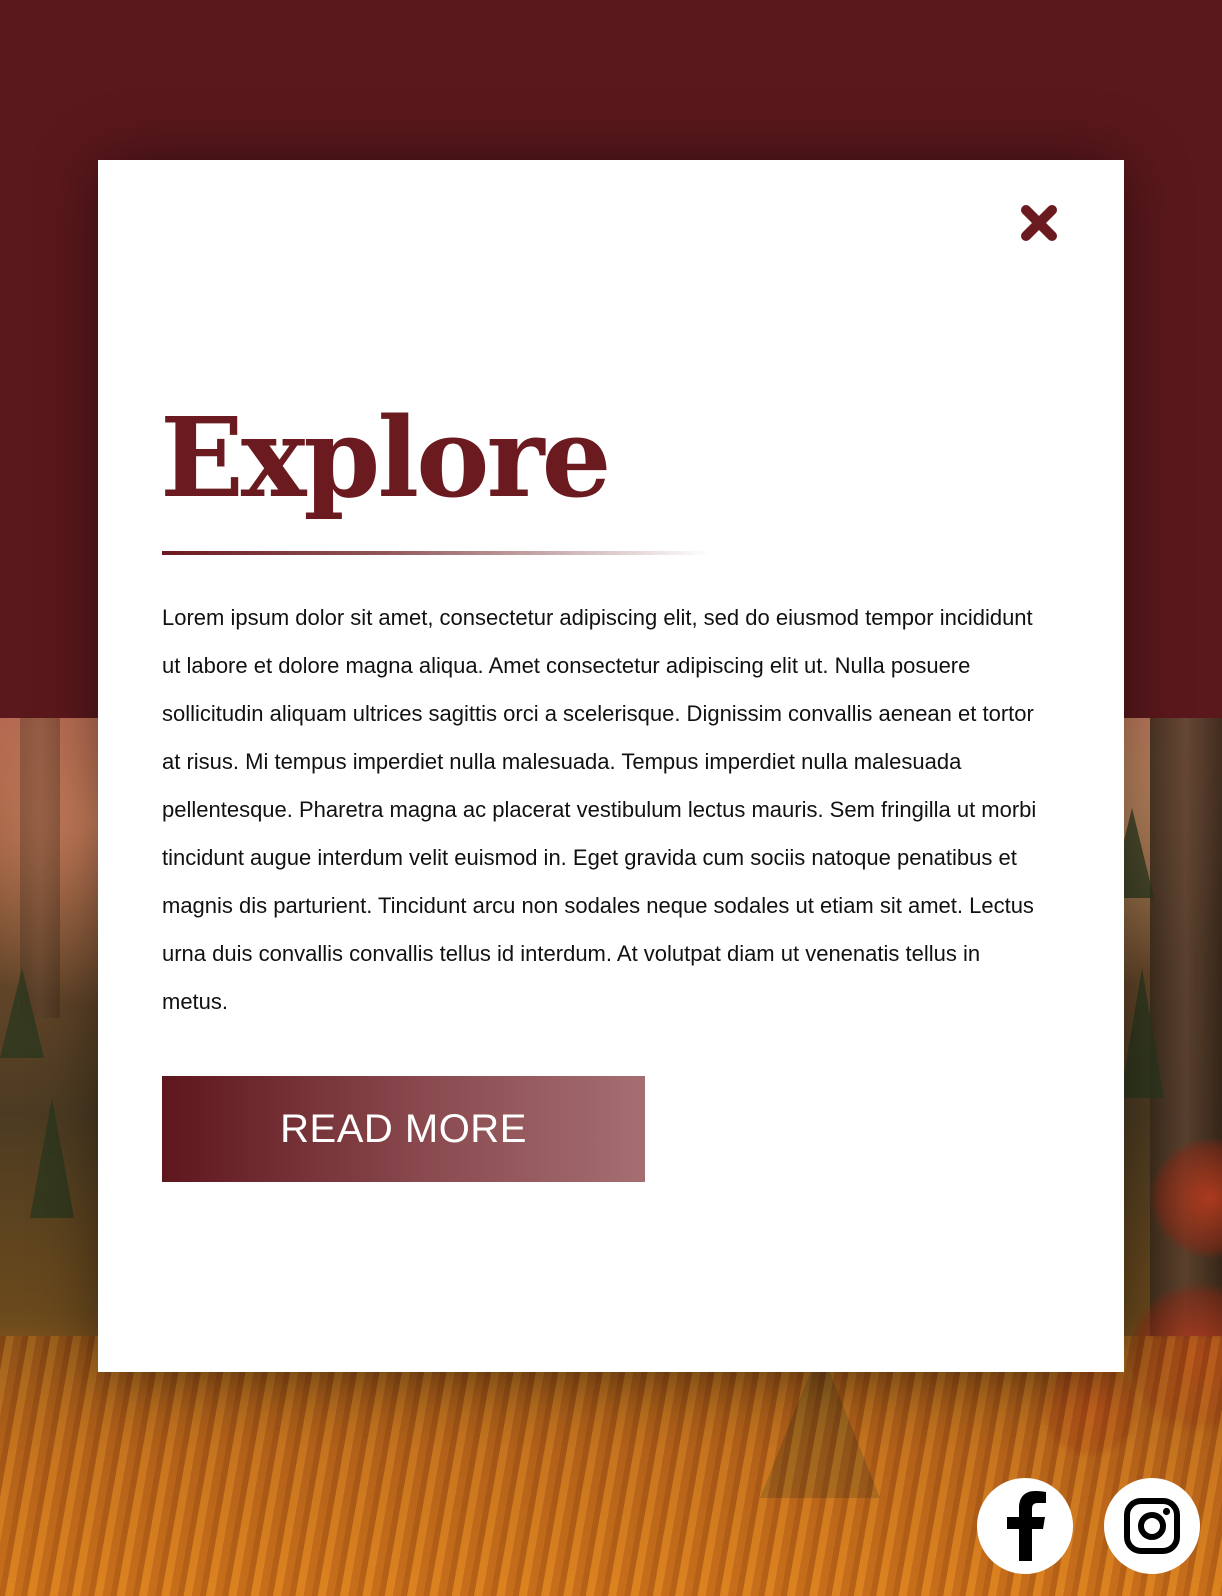 The image size is (1222, 1596). I want to click on close-icon, so click(1039, 223).